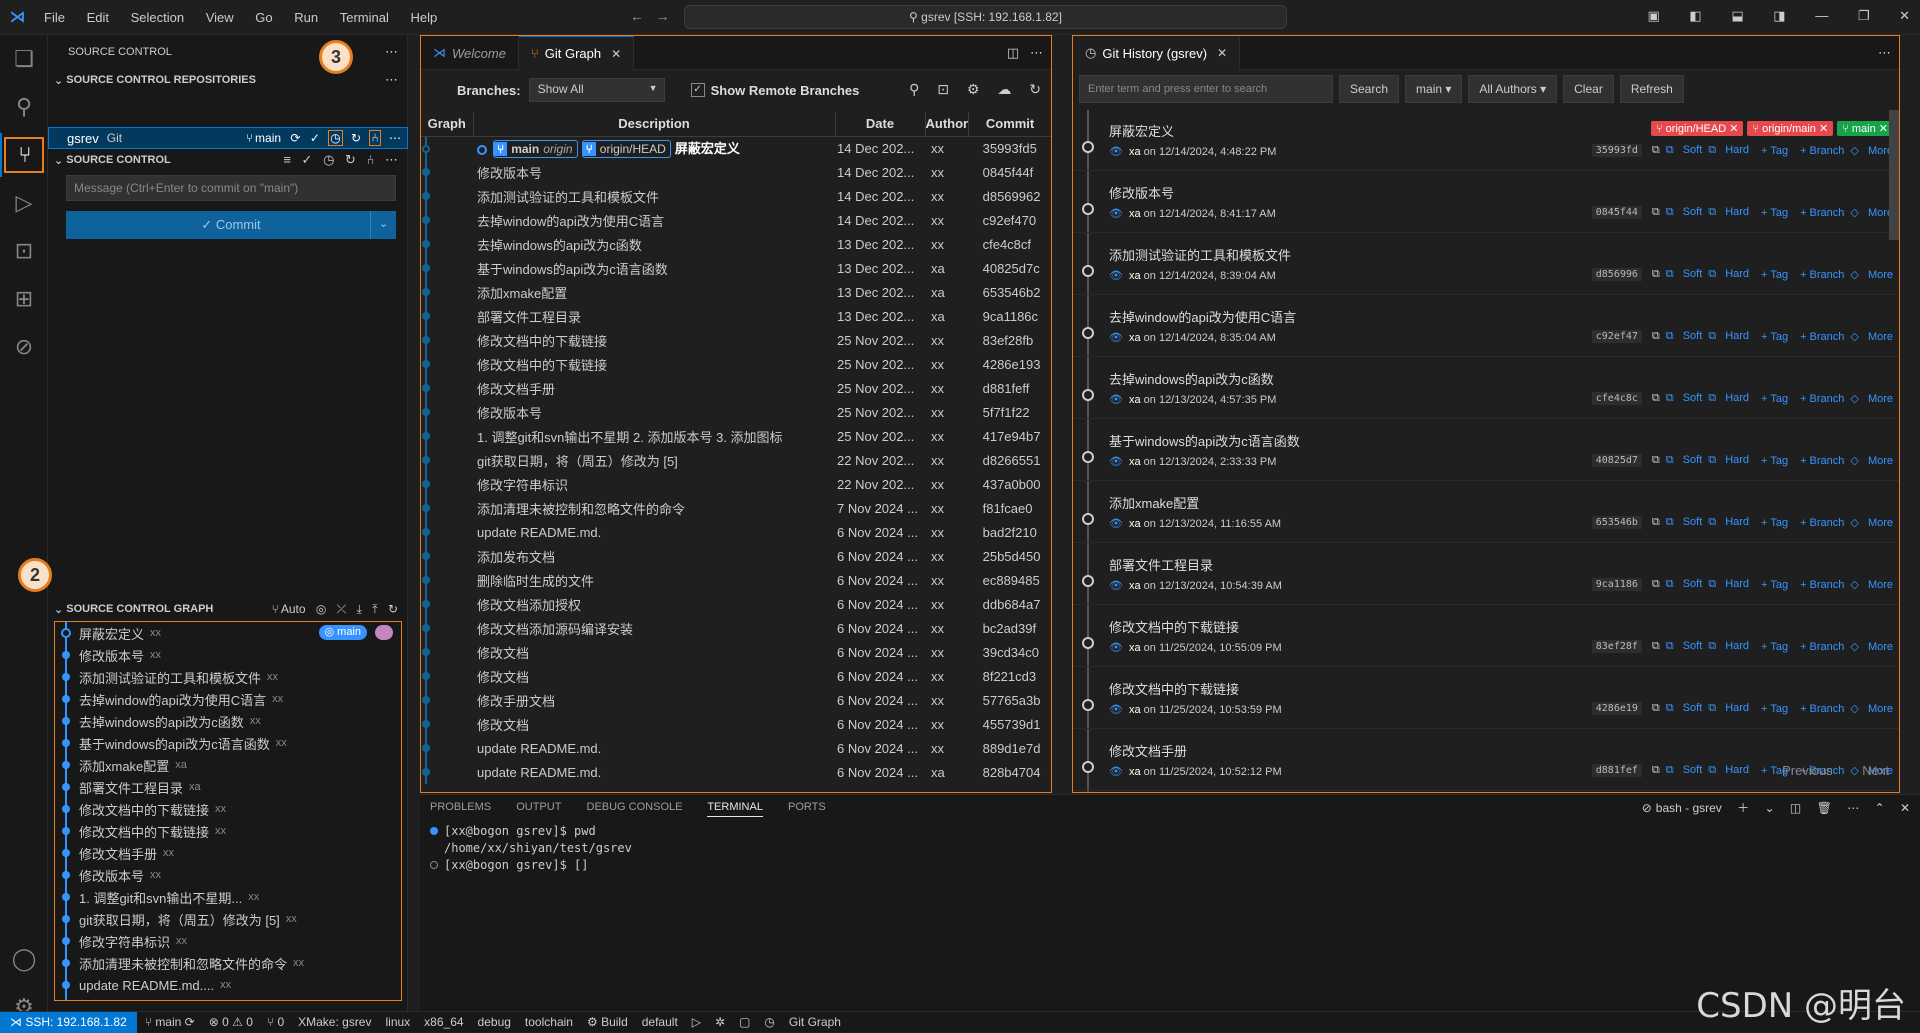 This screenshot has width=1920, height=1033. I want to click on graph-list-item: 添加xmake配置 xa, so click(228, 765).